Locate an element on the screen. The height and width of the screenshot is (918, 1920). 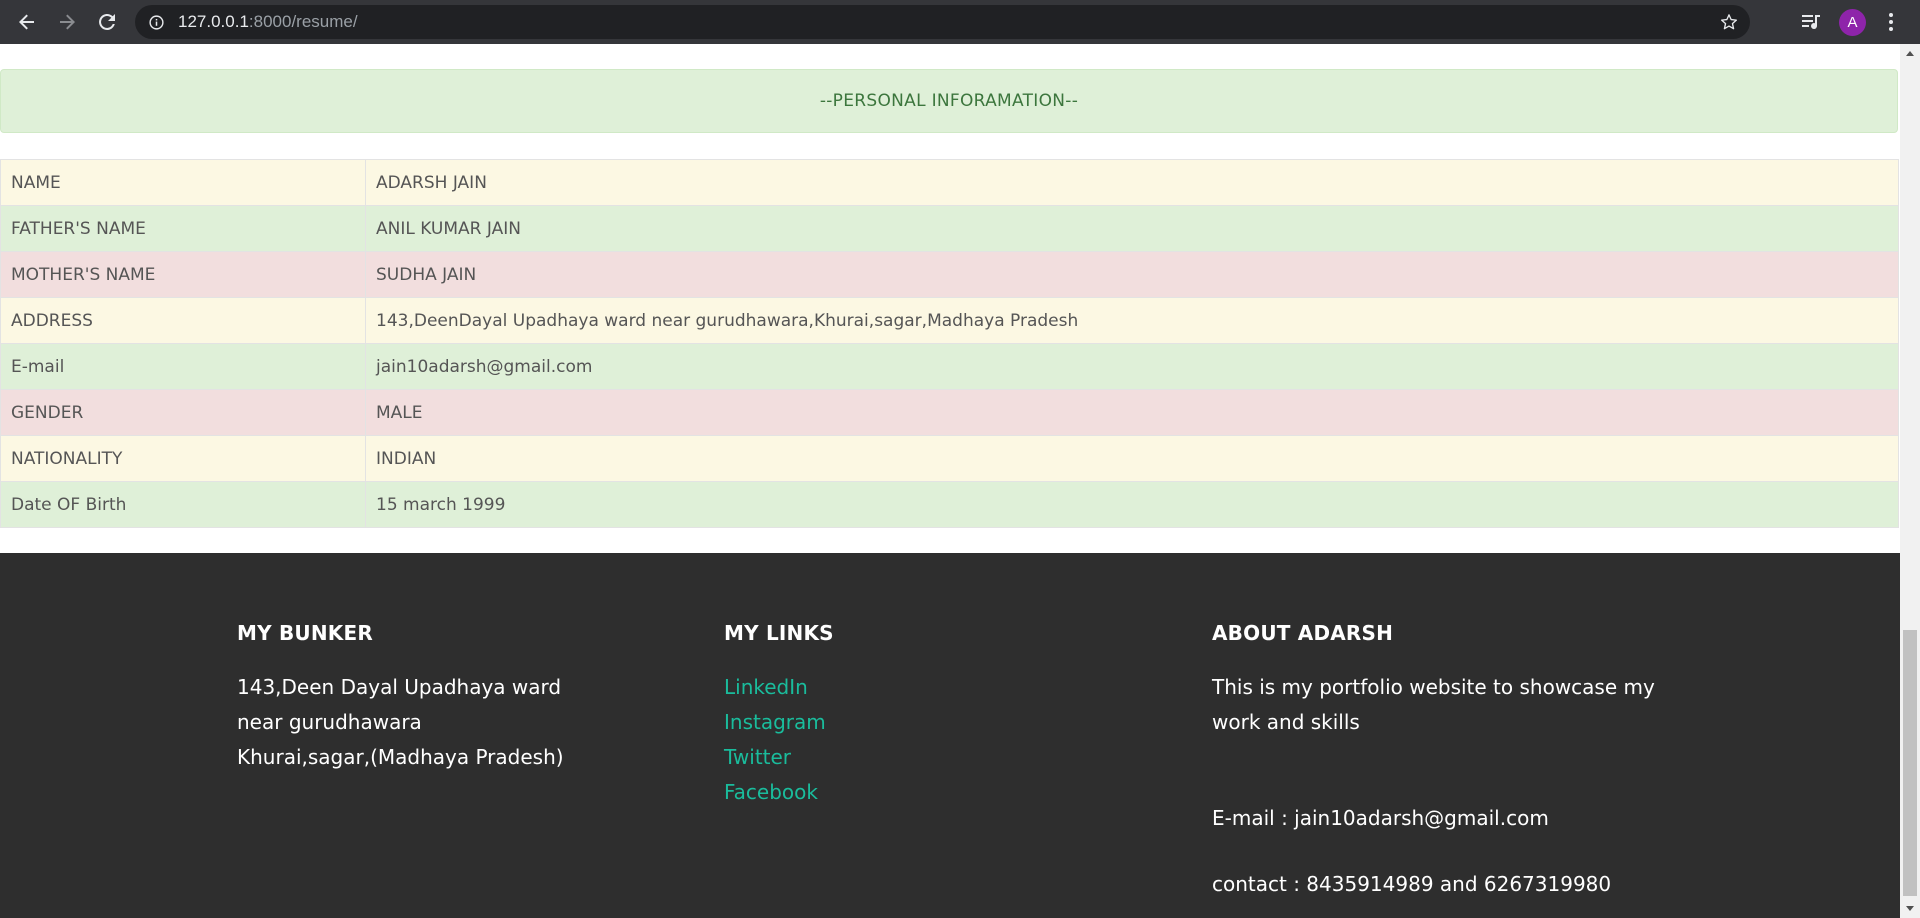
linkedin-link: LinkedIn is located at coordinates (775, 687).